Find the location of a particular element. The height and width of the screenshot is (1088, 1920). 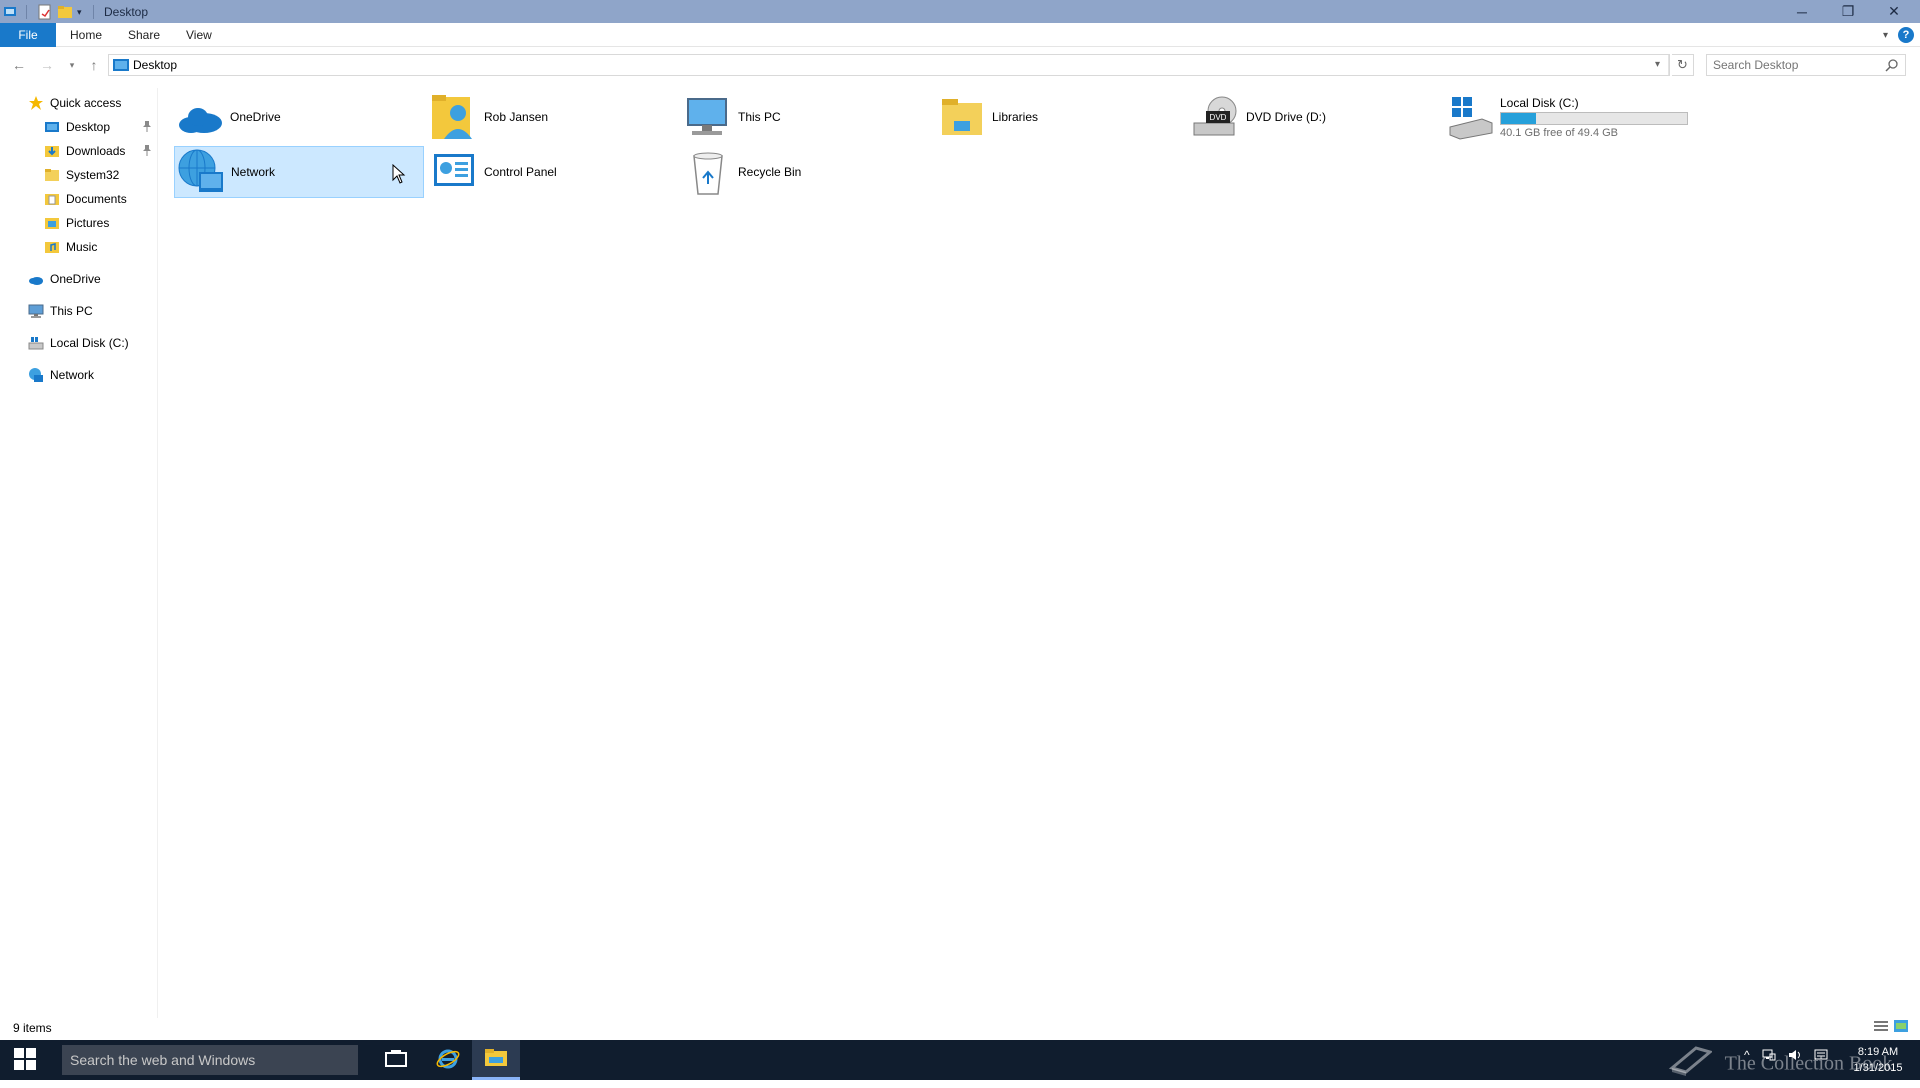

nav-item-downloads: Downloads is located at coordinates (84, 151).